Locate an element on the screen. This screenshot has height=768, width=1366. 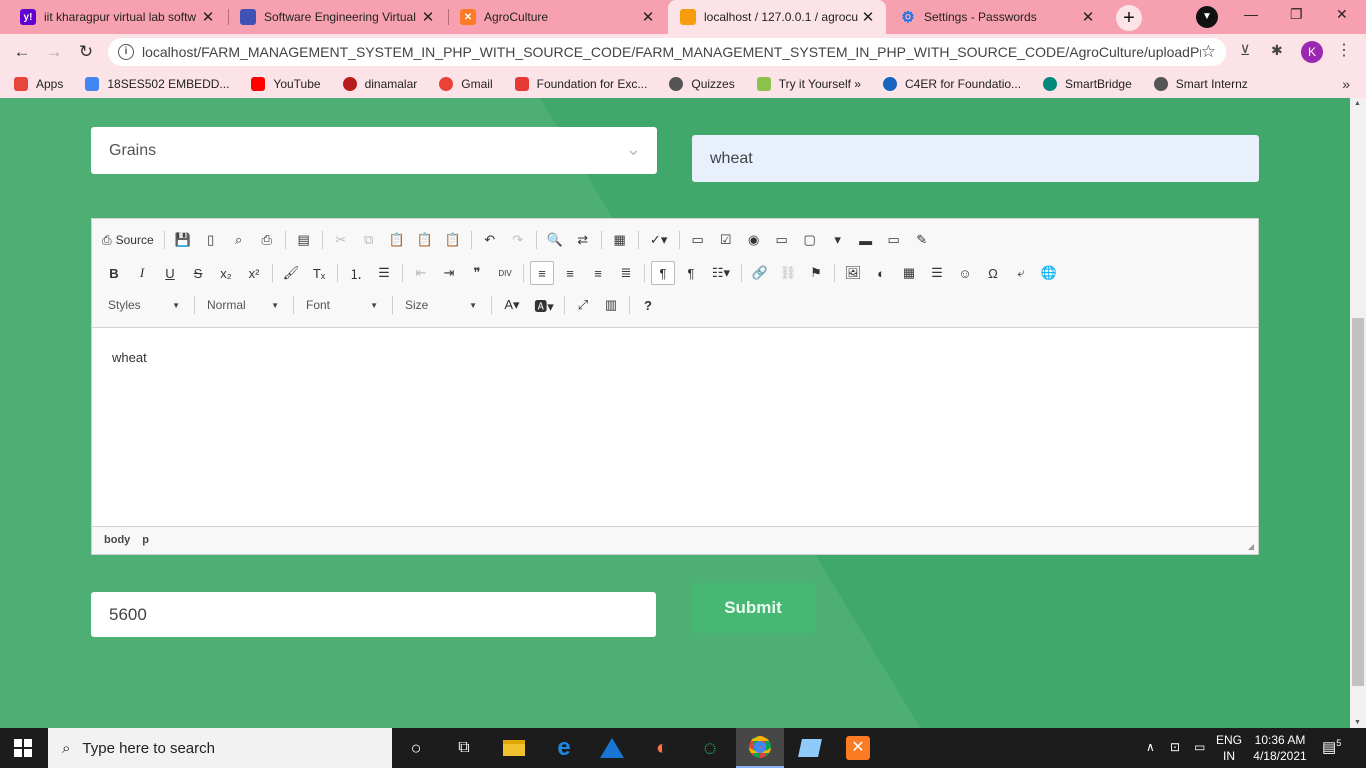
profile-avatar: K is located at coordinates (1312, 52).